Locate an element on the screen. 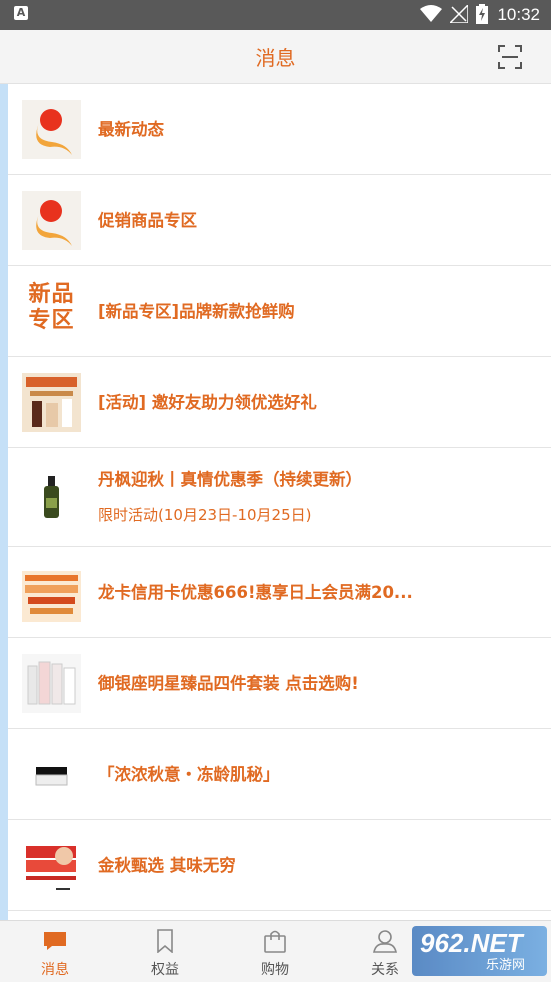 This screenshot has height=982, width=551. message-item-autumn-skin: 「浓浓秋意・冻龄肌秘」 is located at coordinates (279, 774).